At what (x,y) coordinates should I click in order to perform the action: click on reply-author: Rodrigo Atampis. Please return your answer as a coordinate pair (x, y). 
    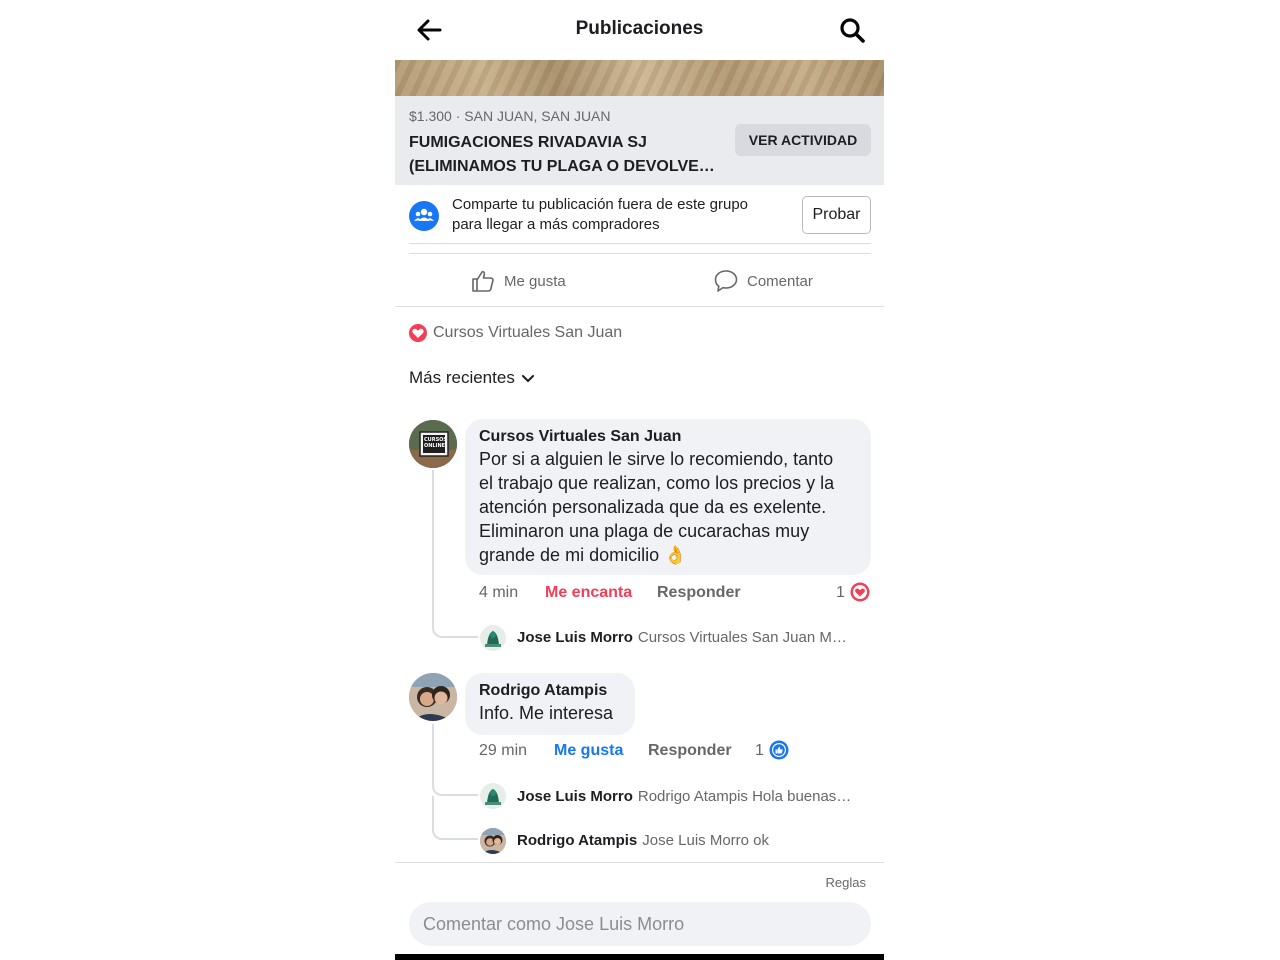
    Looking at the image, I should click on (577, 840).